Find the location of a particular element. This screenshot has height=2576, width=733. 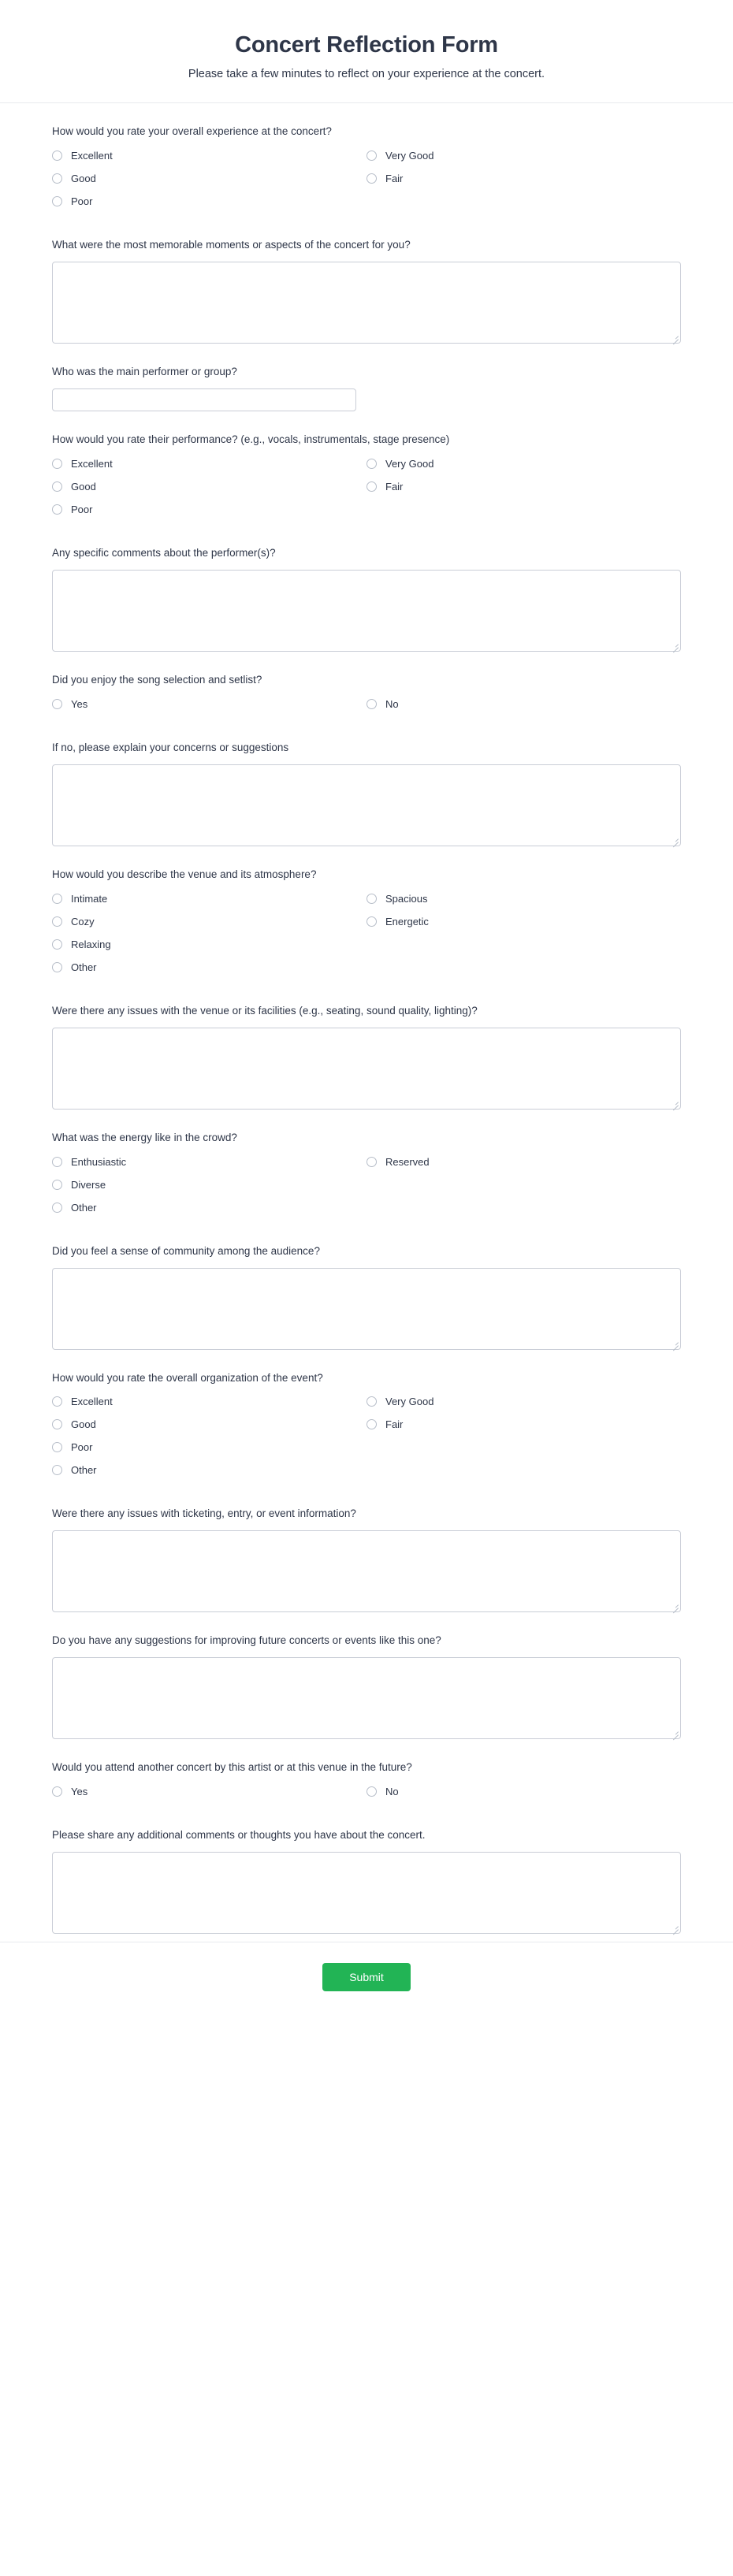

radio-option-event-organization-3: Other is located at coordinates (209, 1470).